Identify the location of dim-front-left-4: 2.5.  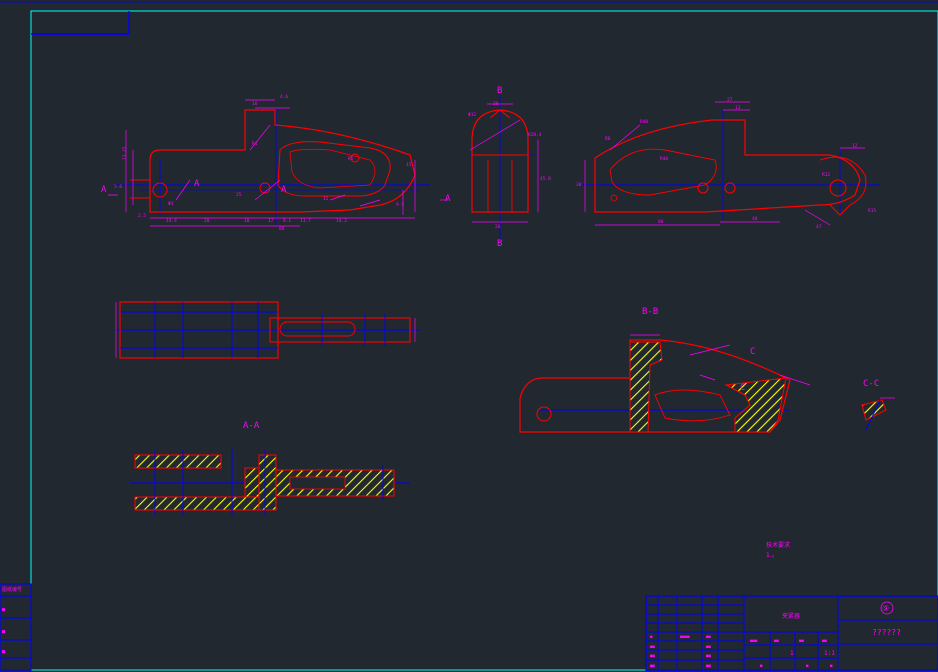
(142, 216).